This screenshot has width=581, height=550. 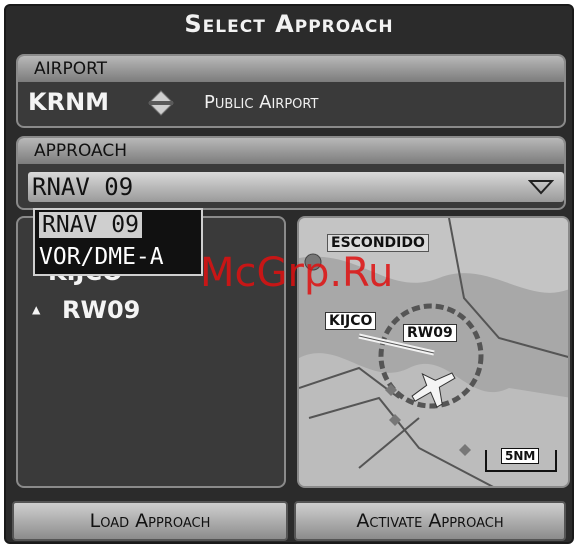 I want to click on approach-section: APPROACH RNAV 09, so click(x=291, y=173).